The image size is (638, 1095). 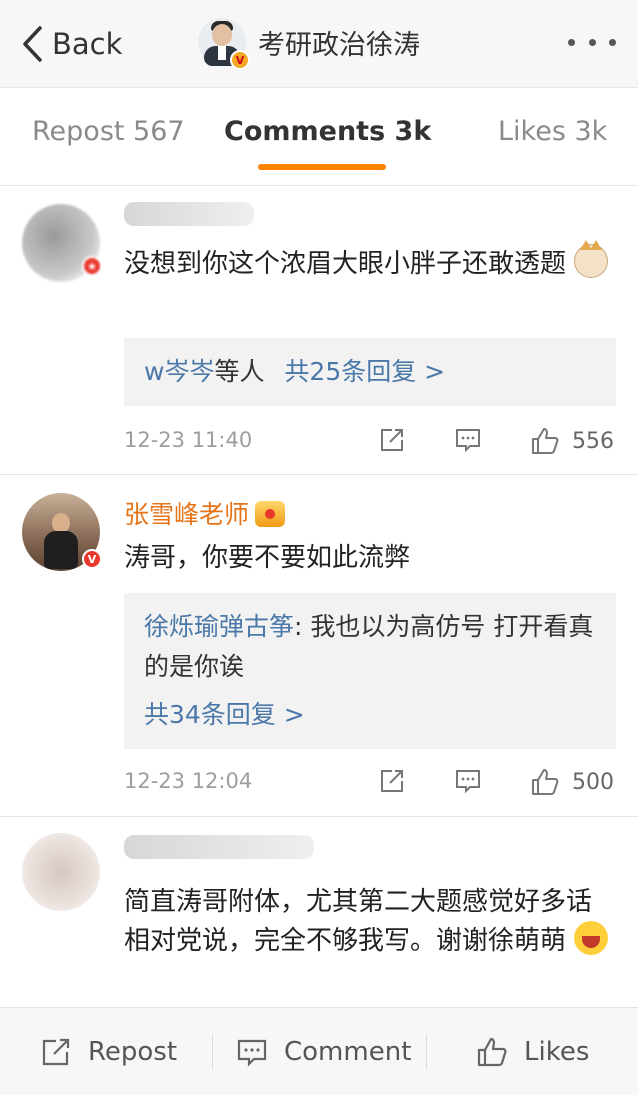 I want to click on comment-label: Comment, so click(x=348, y=1052).